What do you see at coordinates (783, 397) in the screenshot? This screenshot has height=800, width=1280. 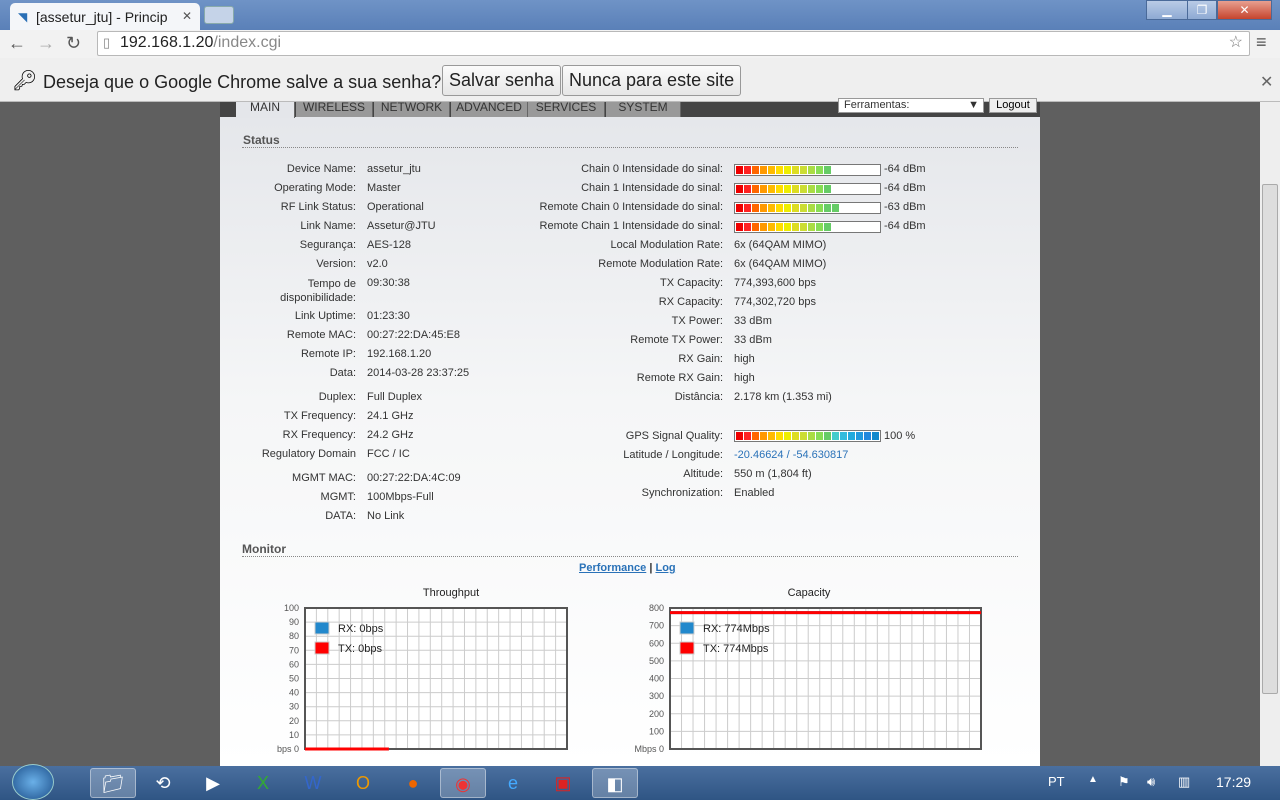 I see `field-value: 2.178 km (1.353 mi)` at bounding box center [783, 397].